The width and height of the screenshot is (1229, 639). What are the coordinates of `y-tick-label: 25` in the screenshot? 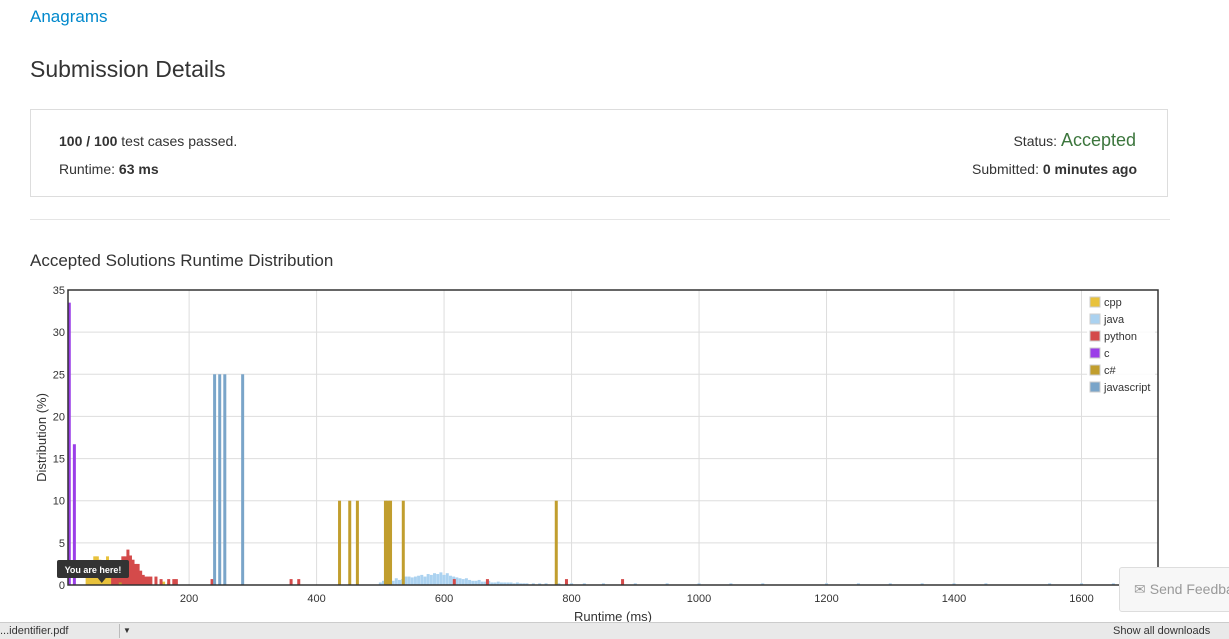 It's located at (59, 375).